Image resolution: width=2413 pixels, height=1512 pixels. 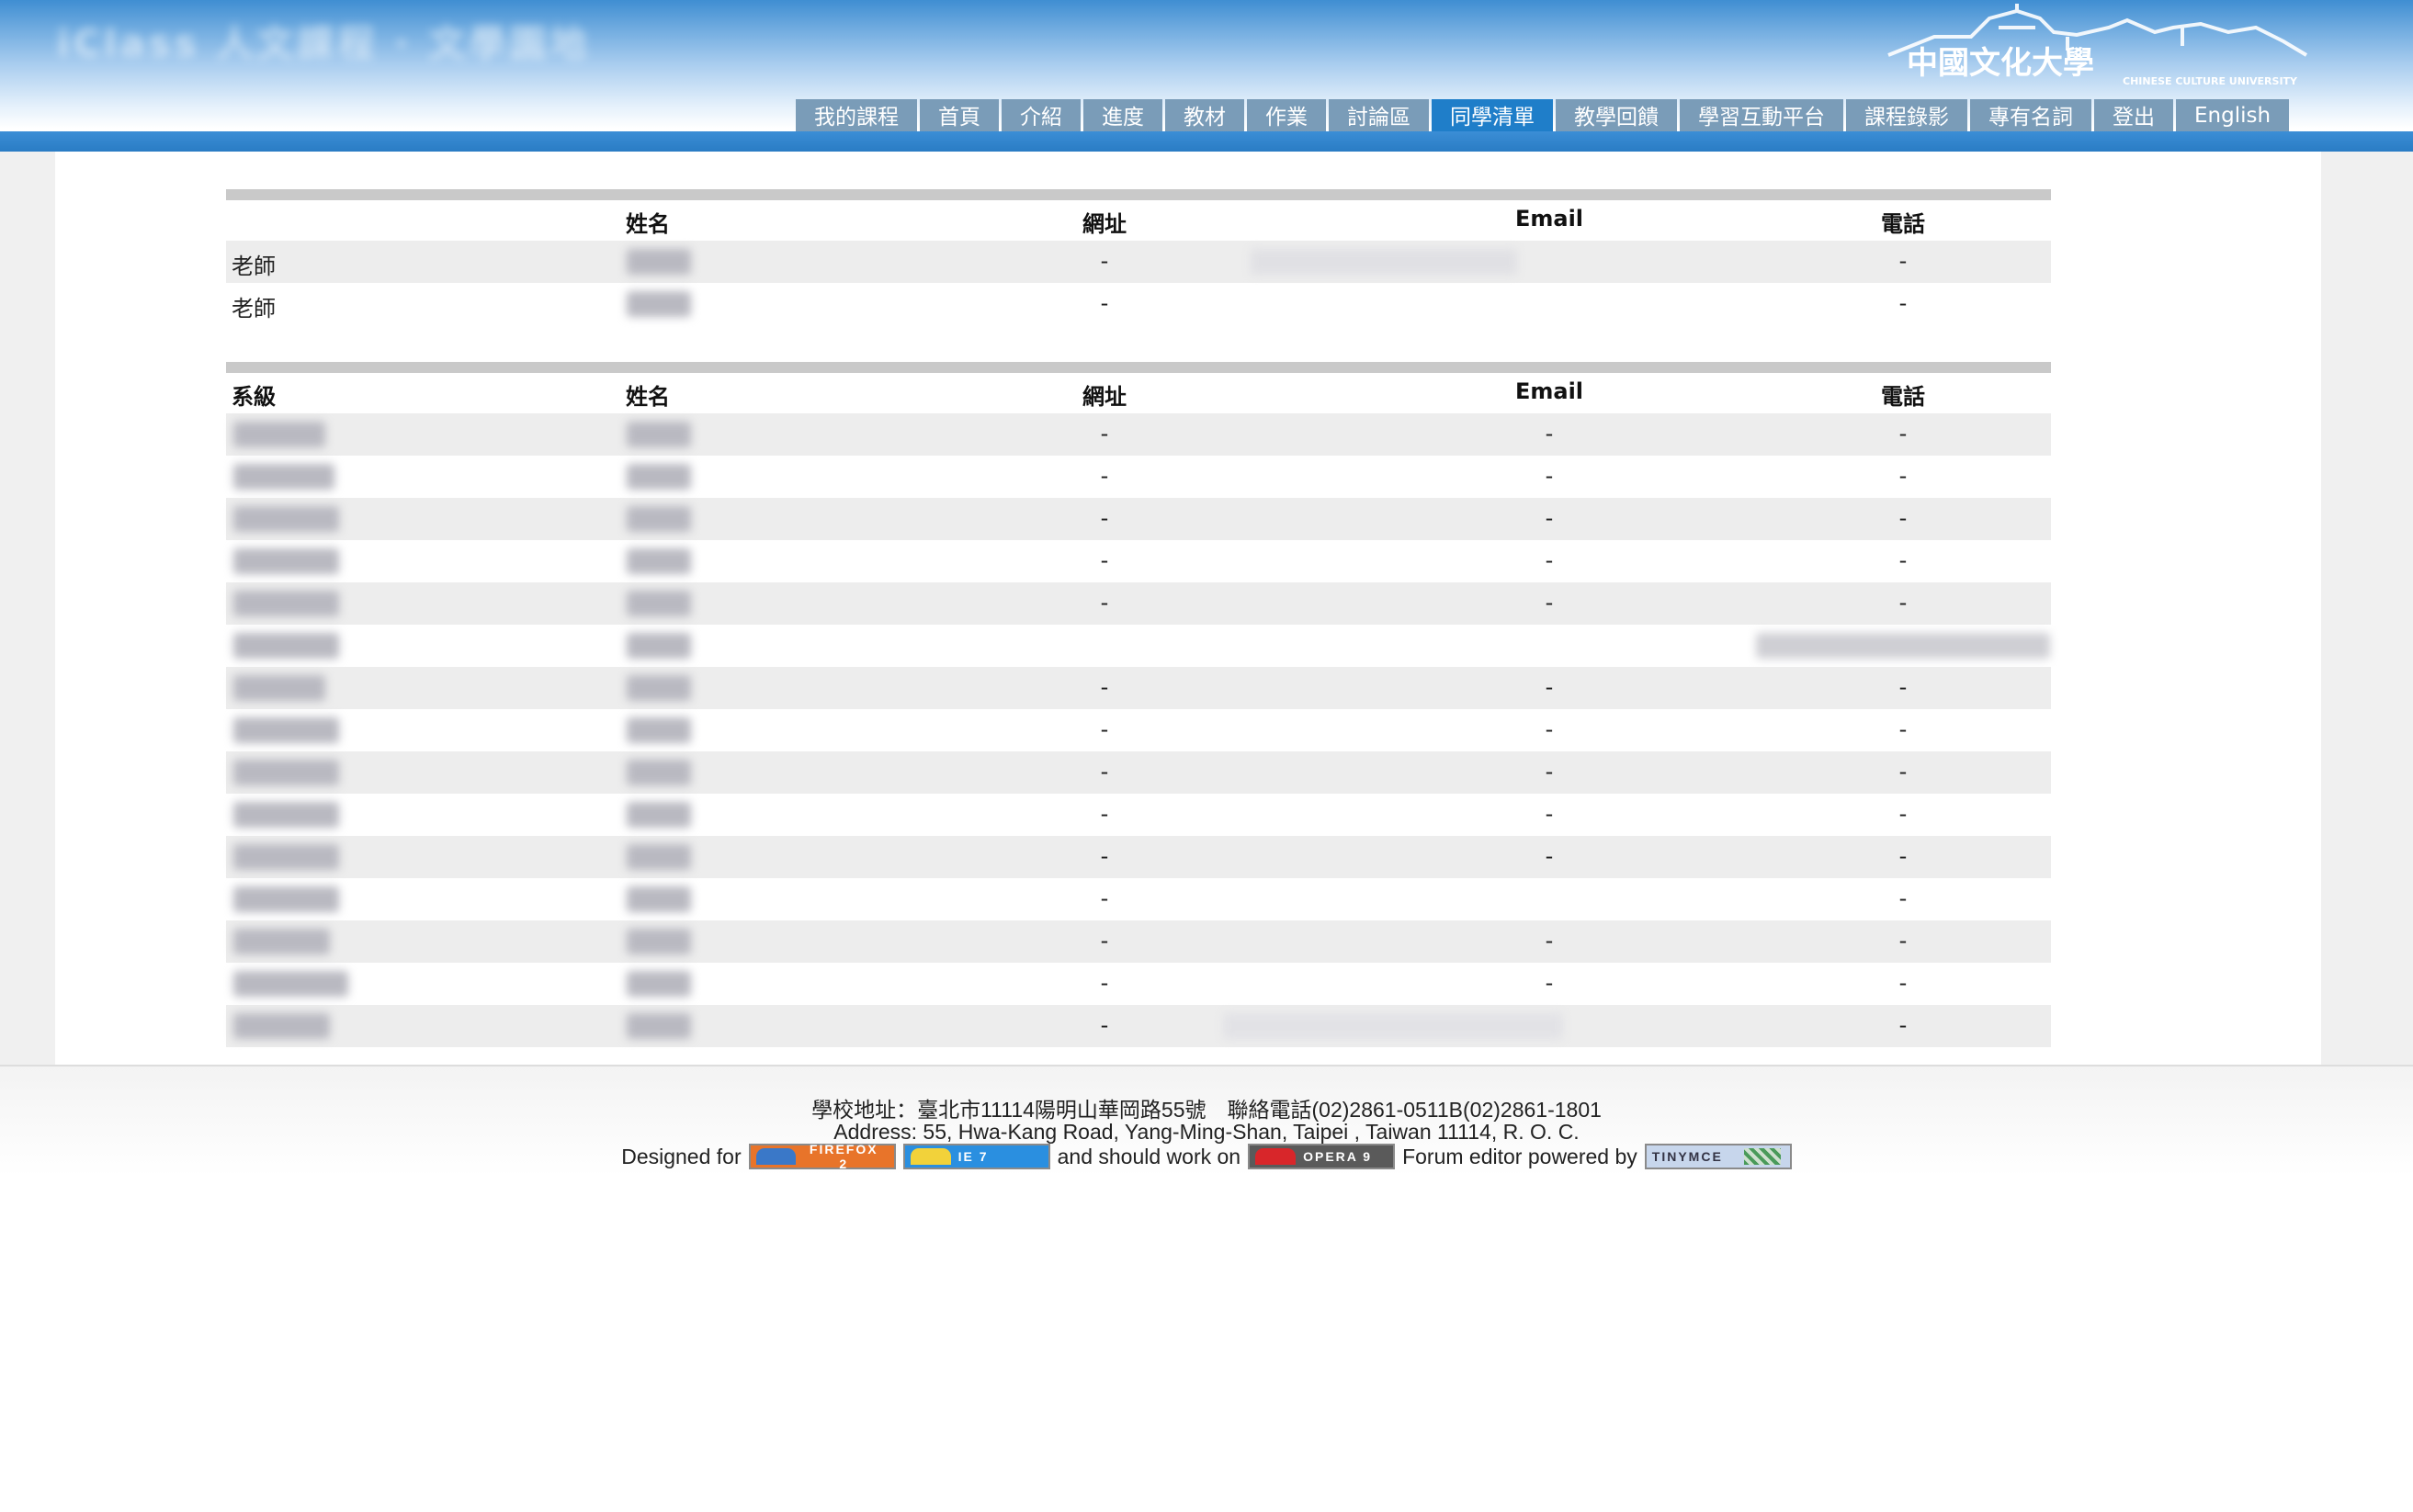 What do you see at coordinates (1903, 646) in the screenshot?
I see `redacted-phone` at bounding box center [1903, 646].